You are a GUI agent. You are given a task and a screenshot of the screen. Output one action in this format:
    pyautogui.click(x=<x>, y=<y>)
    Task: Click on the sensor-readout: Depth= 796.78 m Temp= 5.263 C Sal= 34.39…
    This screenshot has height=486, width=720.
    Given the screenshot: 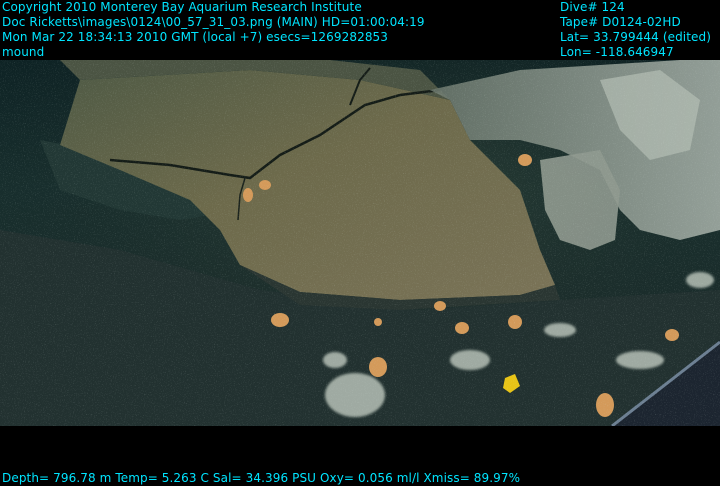 What is the action you would take?
    pyautogui.click(x=261, y=478)
    